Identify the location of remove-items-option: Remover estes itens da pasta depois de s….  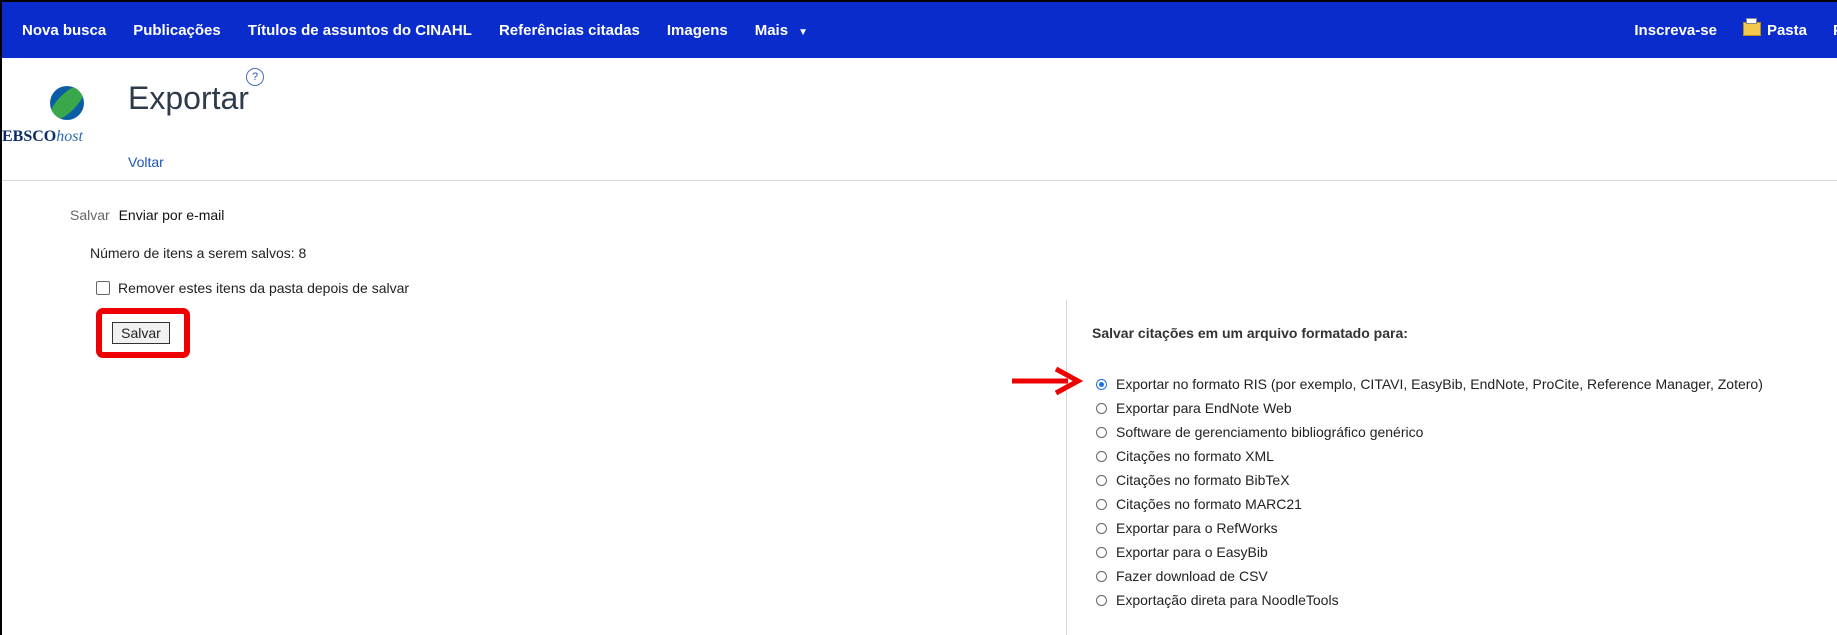
(252, 288).